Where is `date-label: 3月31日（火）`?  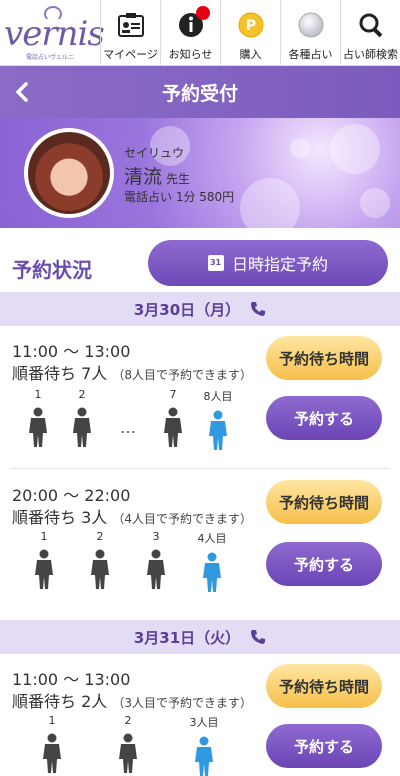 date-label: 3月31日（火） is located at coordinates (187, 637).